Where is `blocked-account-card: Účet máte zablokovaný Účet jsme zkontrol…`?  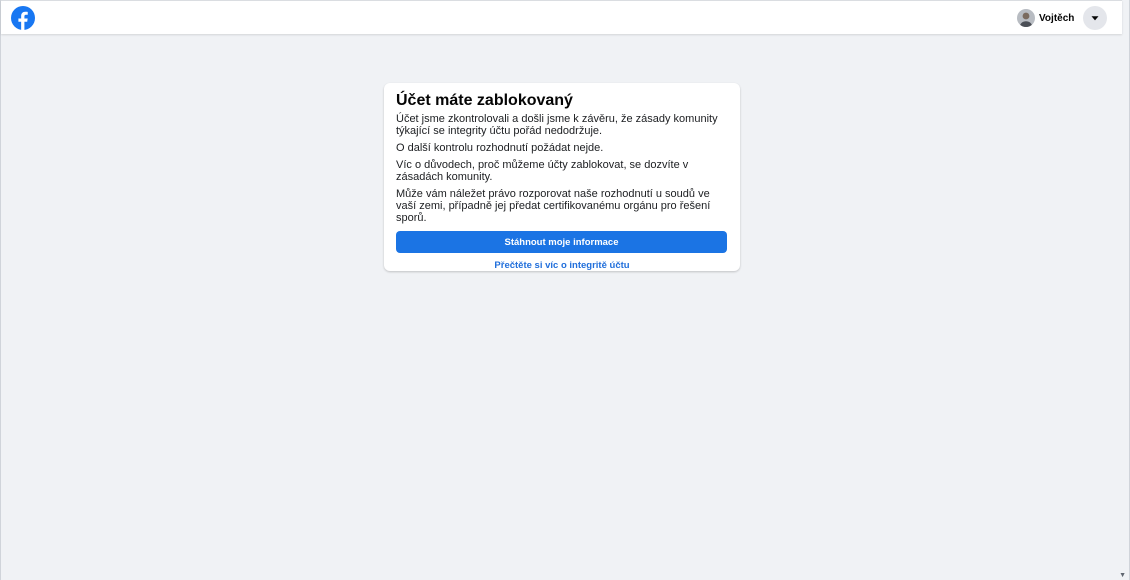
blocked-account-card: Účet máte zablokovaný Účet jsme zkontrol… is located at coordinates (562, 177).